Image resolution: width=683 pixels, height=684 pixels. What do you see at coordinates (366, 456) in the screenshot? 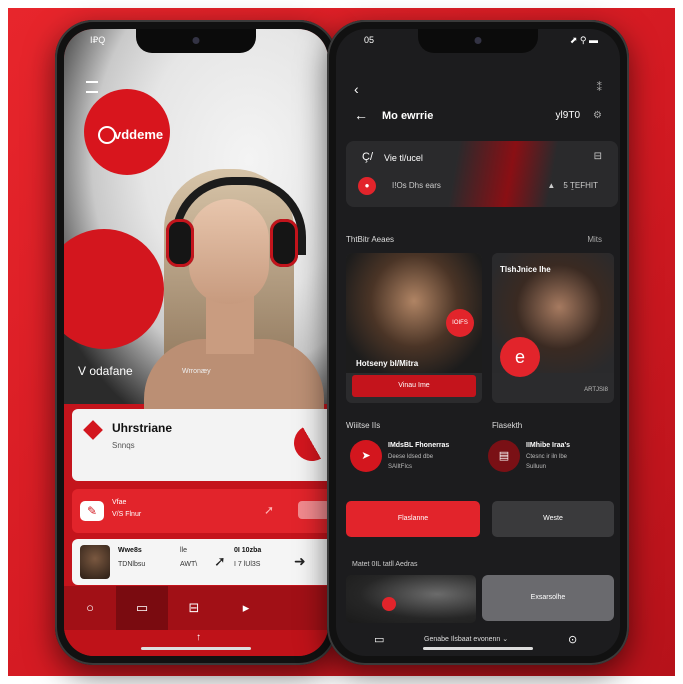
I see `play-icon: ➤` at bounding box center [366, 456].